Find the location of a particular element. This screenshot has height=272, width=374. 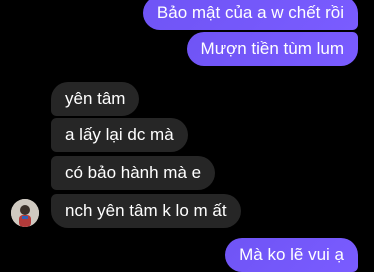

message-text: nch yên tâm k lo m ất is located at coordinates (146, 210).